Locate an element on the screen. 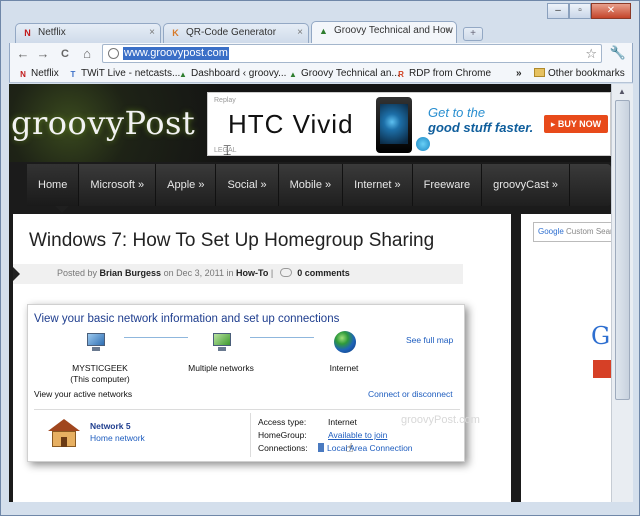 The height and width of the screenshot is (516, 640). bookmark-label: Other bookmarks is located at coordinates (586, 73).